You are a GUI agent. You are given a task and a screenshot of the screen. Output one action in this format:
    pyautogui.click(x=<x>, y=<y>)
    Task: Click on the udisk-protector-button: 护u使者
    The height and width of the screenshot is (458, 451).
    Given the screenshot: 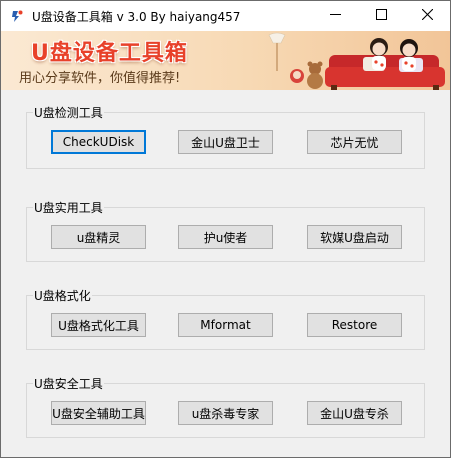 What is the action you would take?
    pyautogui.click(x=225, y=237)
    